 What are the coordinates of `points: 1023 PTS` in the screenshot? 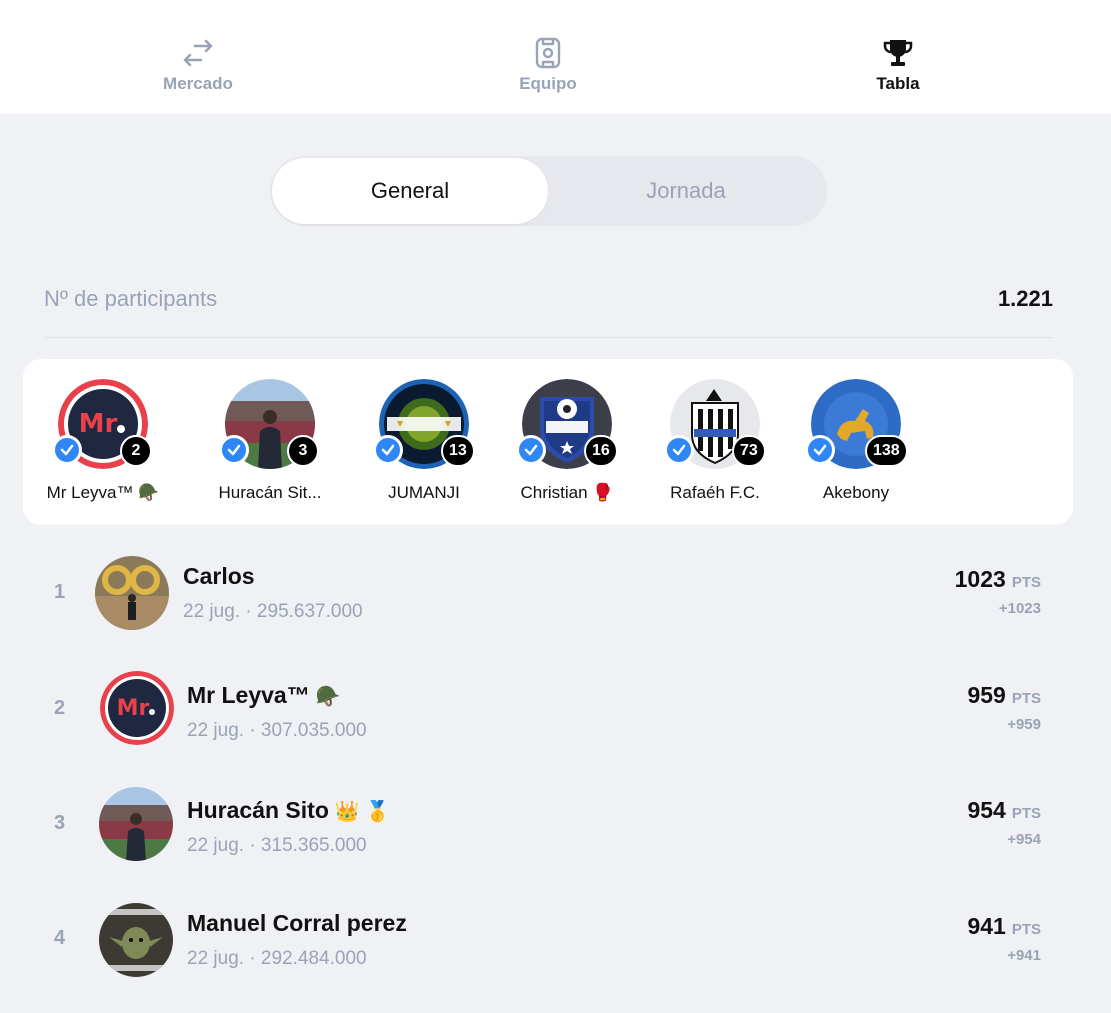 It's located at (997, 579).